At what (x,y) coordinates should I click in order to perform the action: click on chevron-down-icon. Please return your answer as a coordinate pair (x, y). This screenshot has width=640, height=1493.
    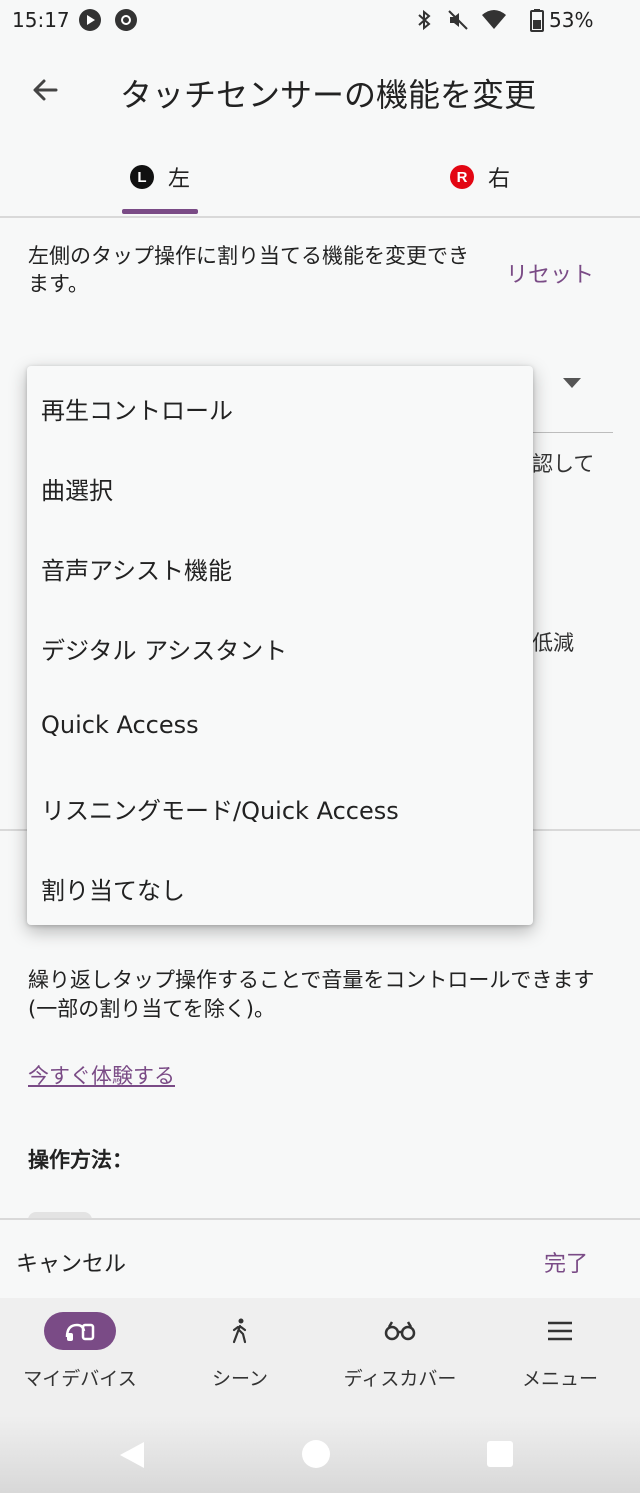
    Looking at the image, I should click on (572, 383).